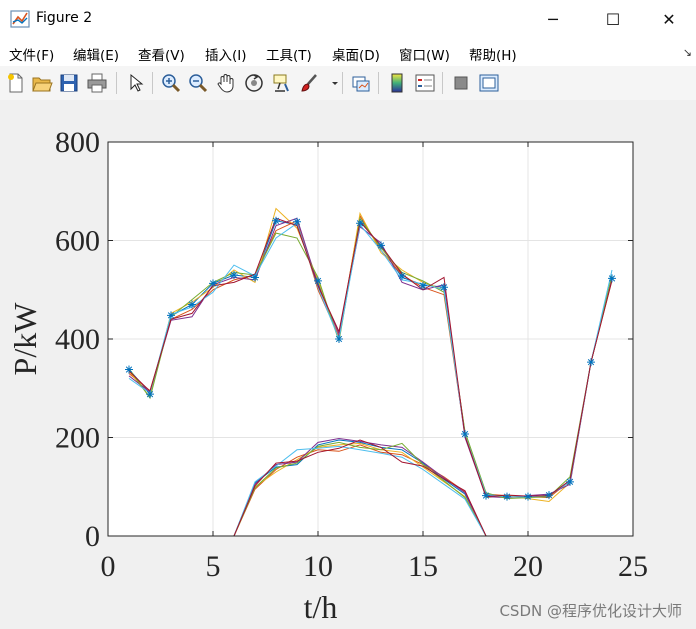 The height and width of the screenshot is (629, 696). I want to click on colorbar-icon, so click(397, 83).